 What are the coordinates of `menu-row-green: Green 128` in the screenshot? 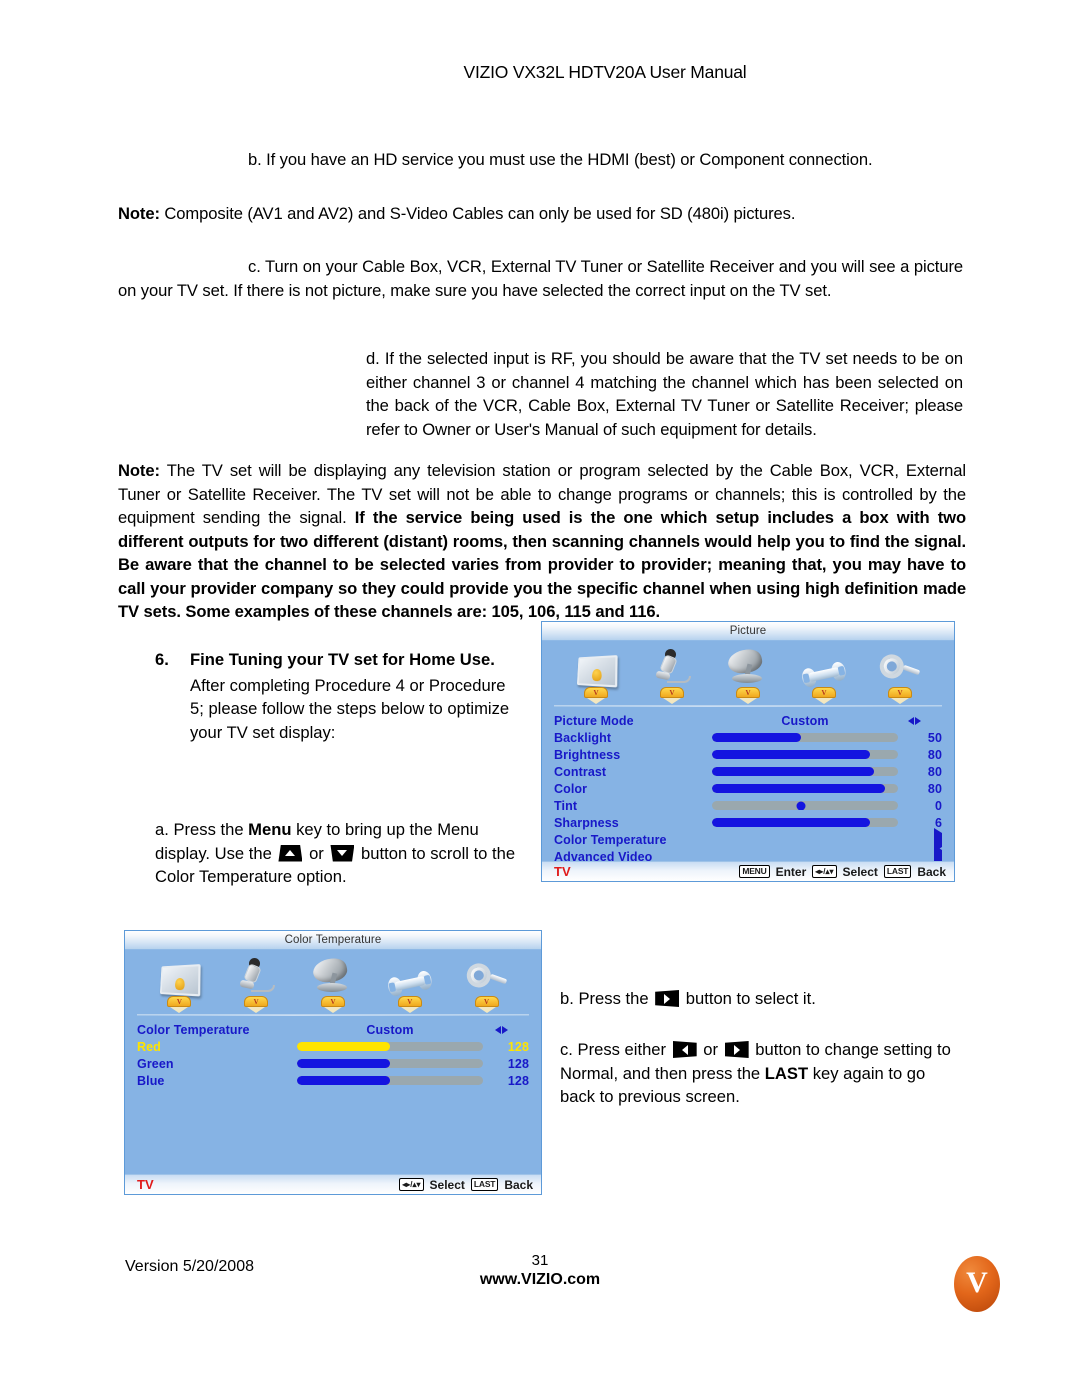 It's located at (333, 1063).